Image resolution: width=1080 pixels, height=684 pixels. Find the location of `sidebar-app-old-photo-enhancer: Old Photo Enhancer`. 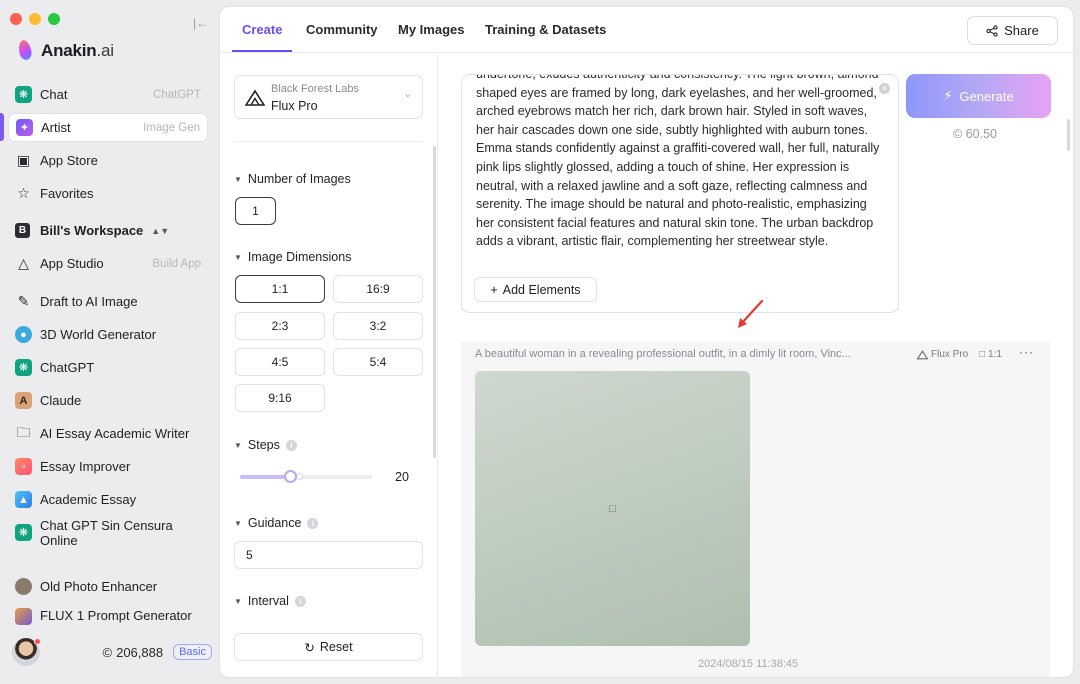

sidebar-app-old-photo-enhancer: Old Photo Enhancer is located at coordinates (108, 586).